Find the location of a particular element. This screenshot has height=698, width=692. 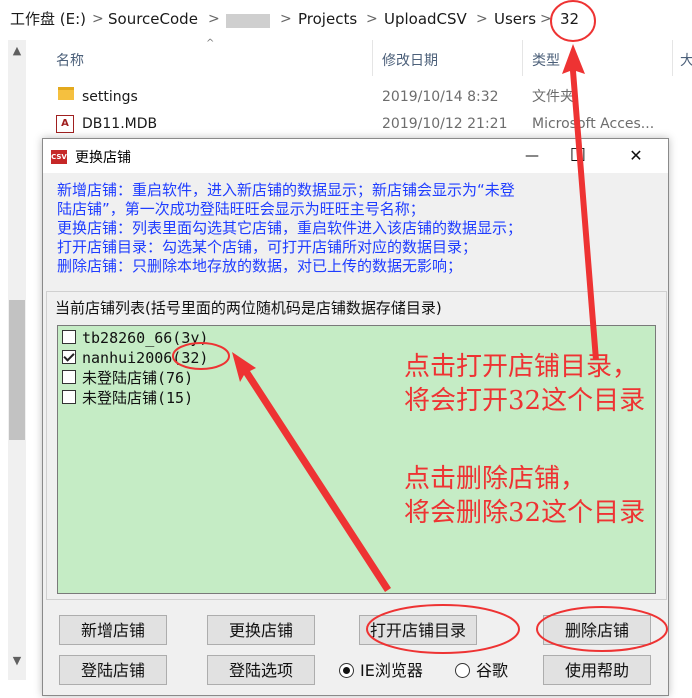

file-date: 2019/10/14 8:32 is located at coordinates (440, 97).